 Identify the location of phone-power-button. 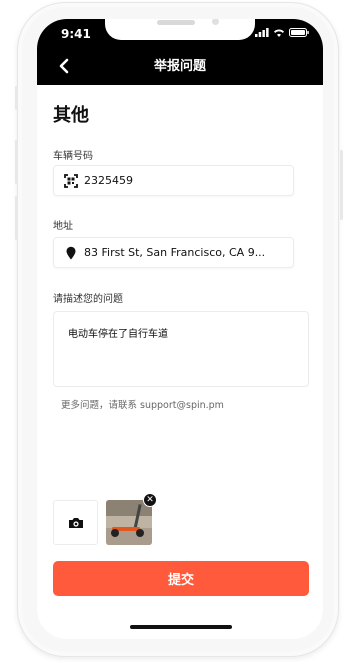
(341, 185).